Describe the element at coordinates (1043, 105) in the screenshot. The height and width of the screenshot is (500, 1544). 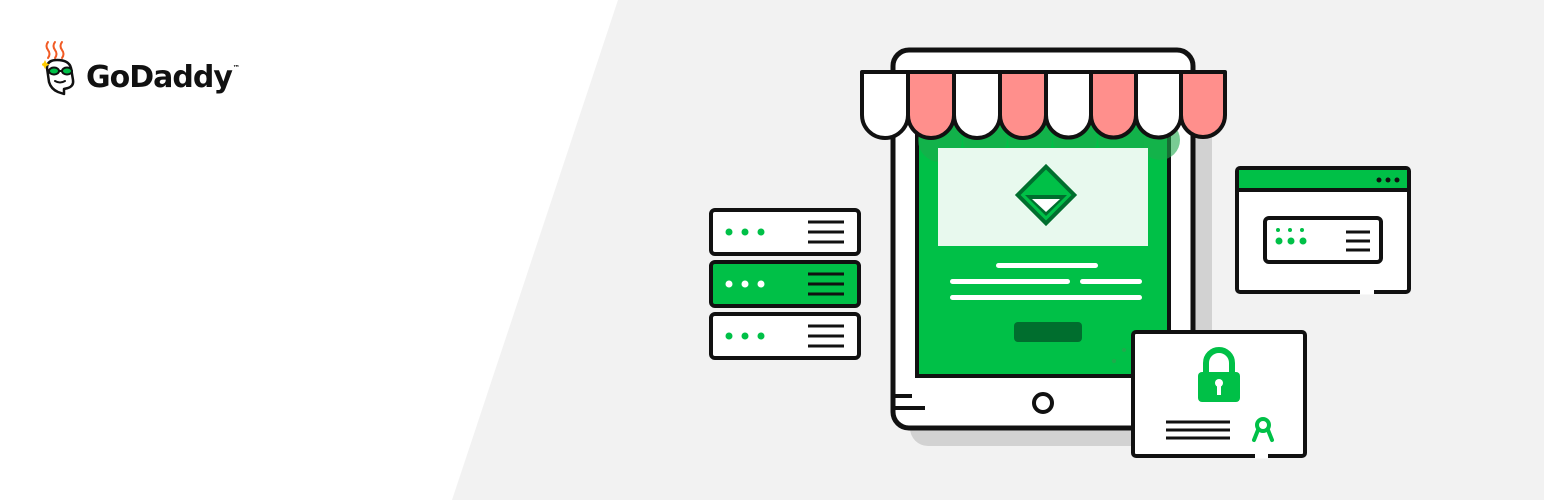
I see `awning` at that location.